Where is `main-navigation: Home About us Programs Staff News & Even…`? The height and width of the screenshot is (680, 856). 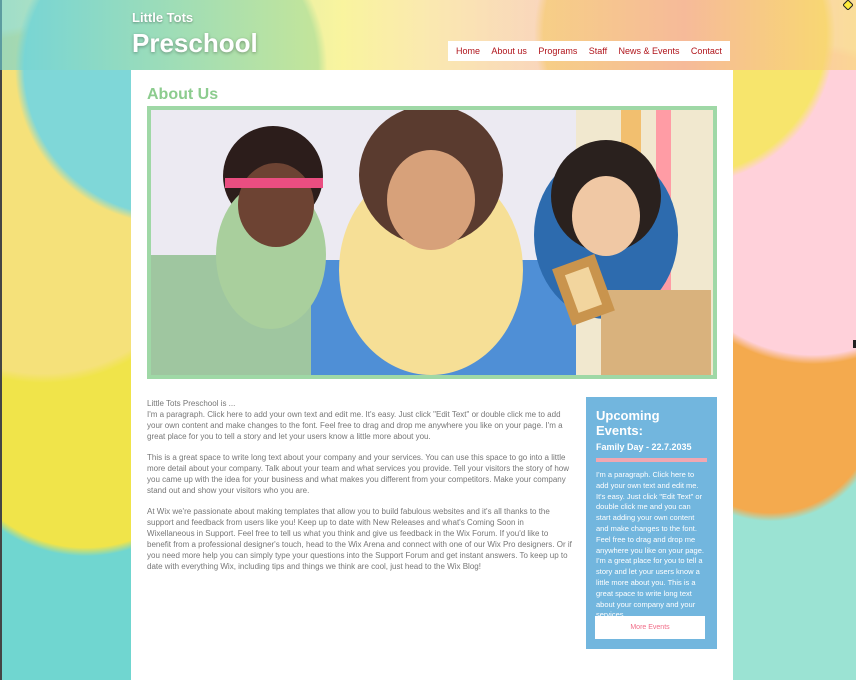
main-navigation: Home About us Programs Staff News & Even… is located at coordinates (589, 51).